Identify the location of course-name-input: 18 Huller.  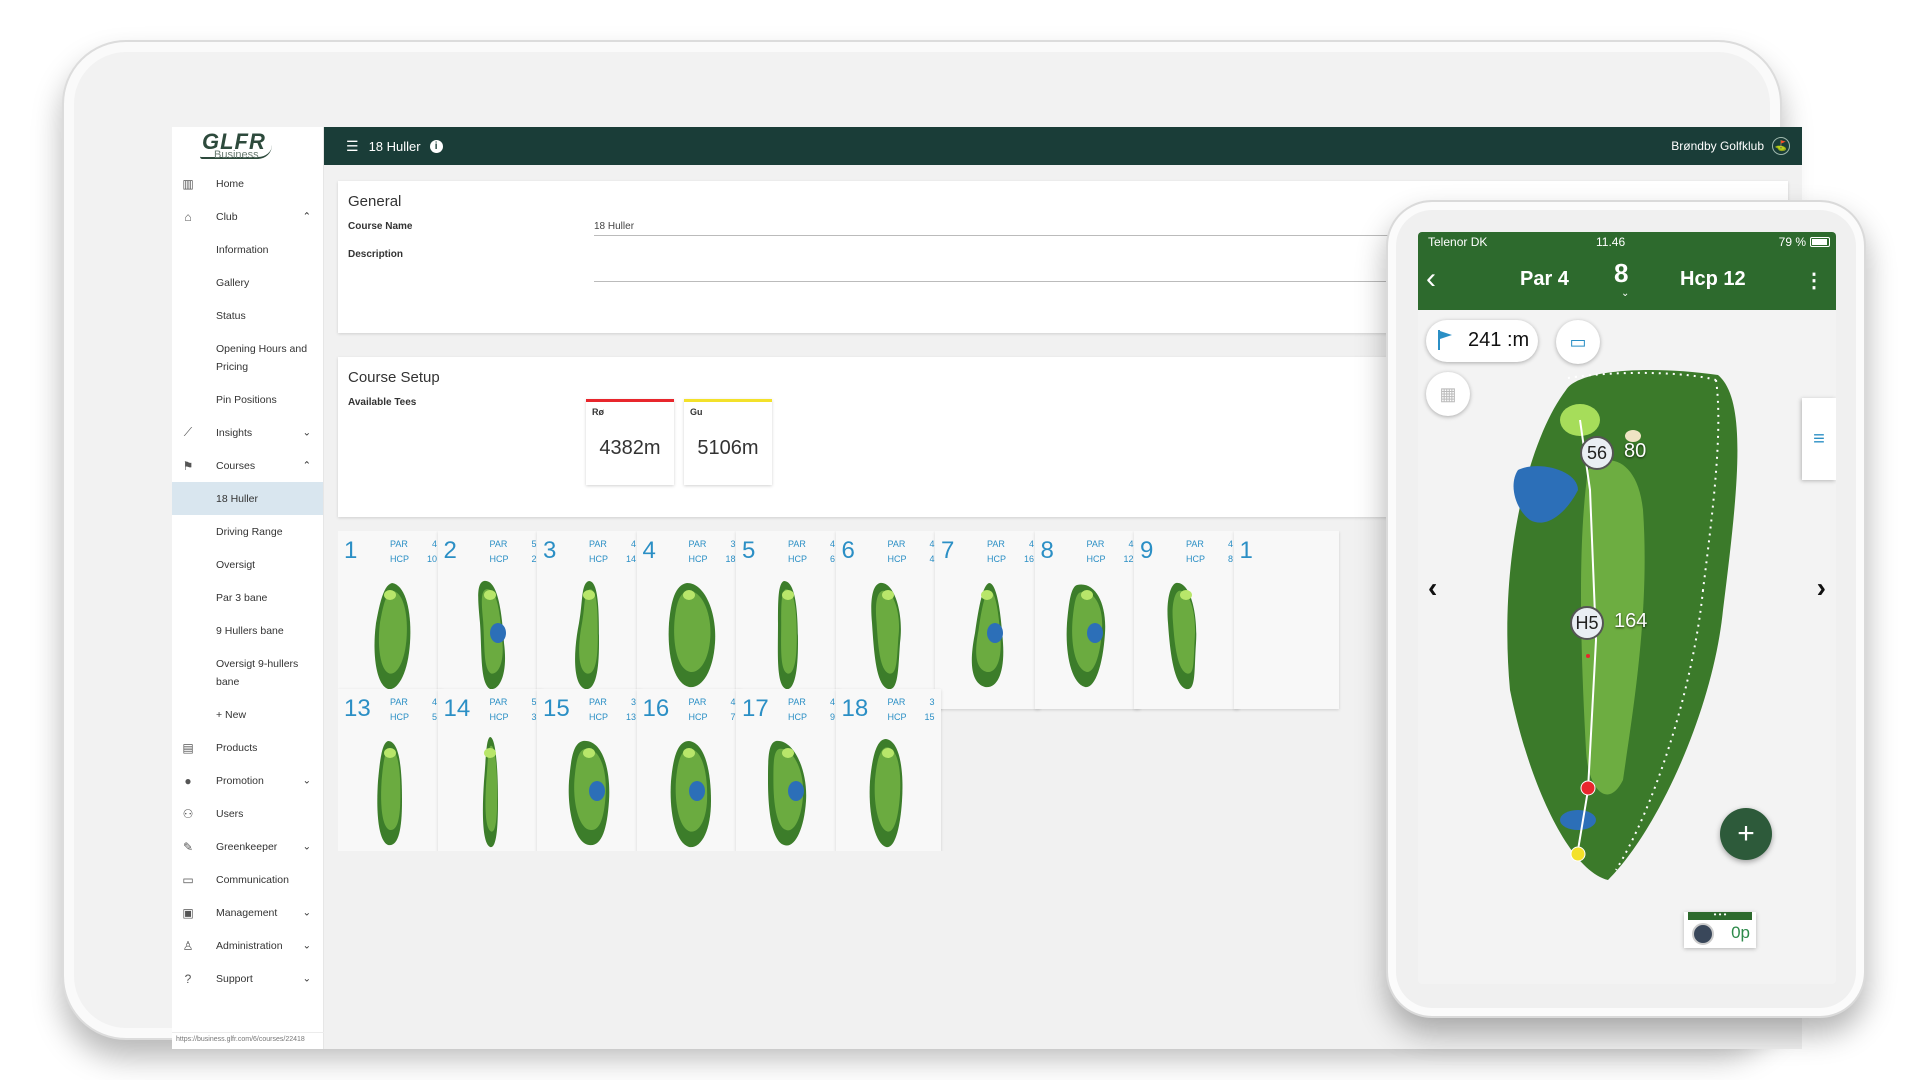
(614, 226).